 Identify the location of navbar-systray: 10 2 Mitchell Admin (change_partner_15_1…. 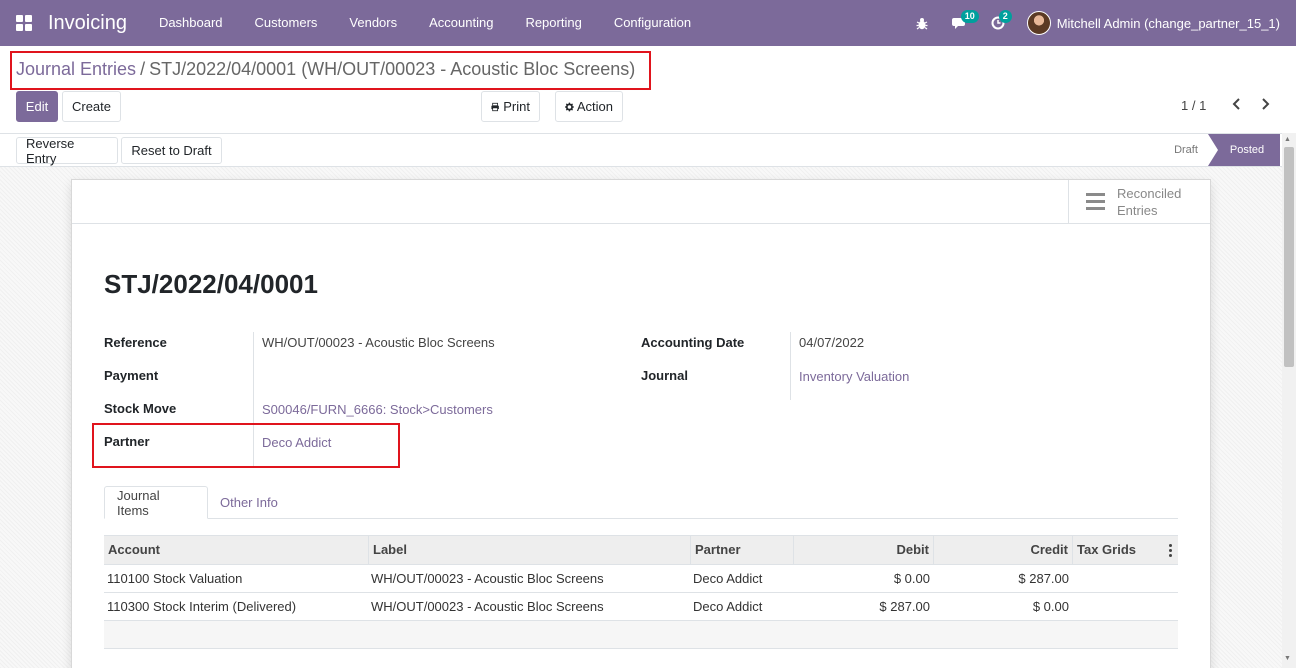
(1099, 23).